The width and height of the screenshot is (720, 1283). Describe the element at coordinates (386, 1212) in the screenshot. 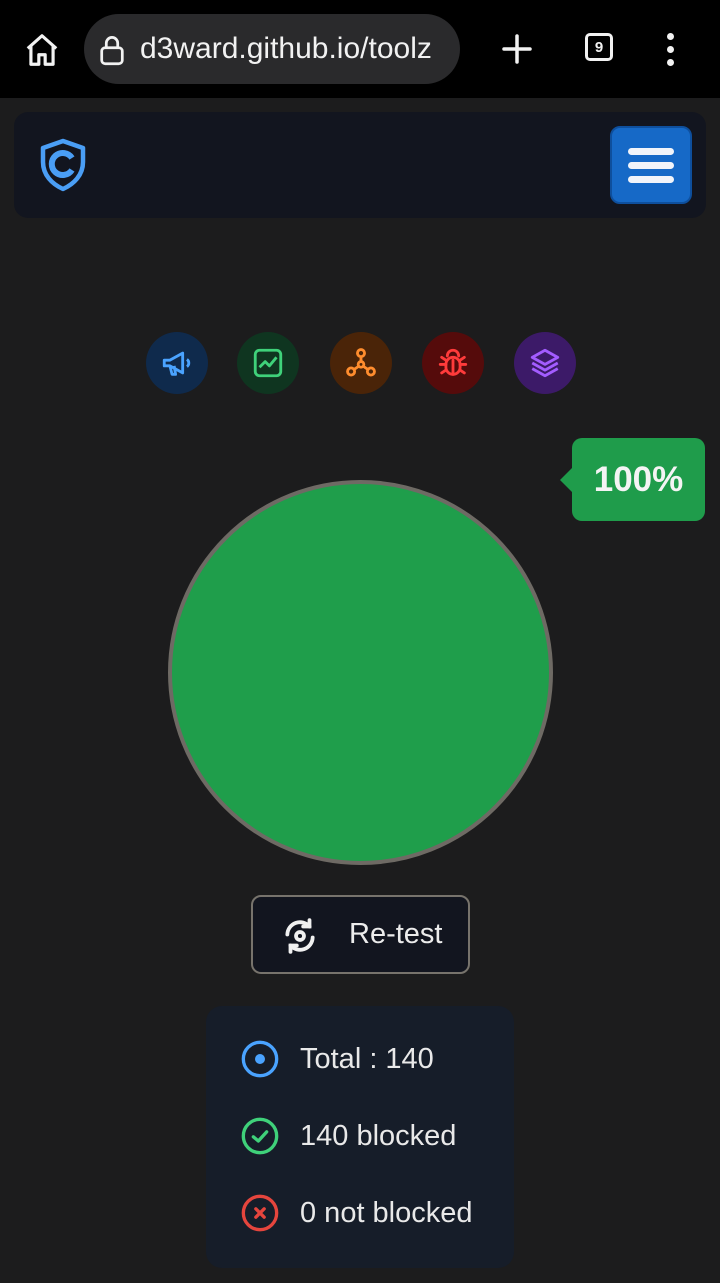

I see `stat-not-blocked-text: 0 not blocked` at that location.